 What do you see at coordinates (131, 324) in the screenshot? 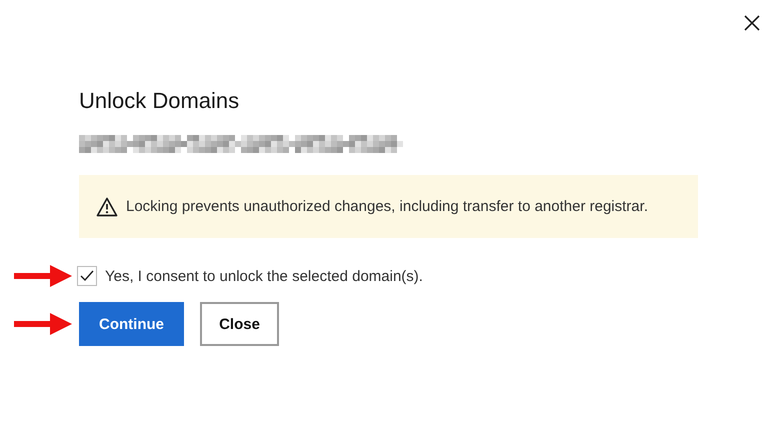
I see `continue-button: Continue` at bounding box center [131, 324].